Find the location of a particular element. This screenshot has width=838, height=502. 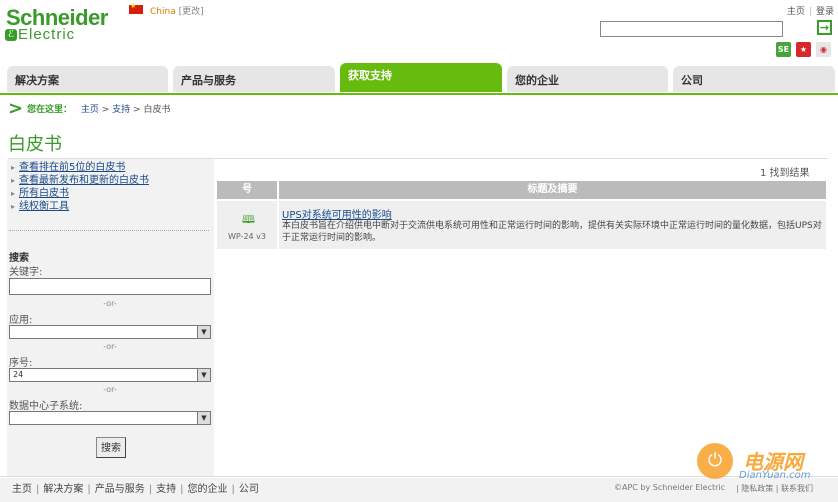

weibo-icon: ◉ is located at coordinates (823, 49).